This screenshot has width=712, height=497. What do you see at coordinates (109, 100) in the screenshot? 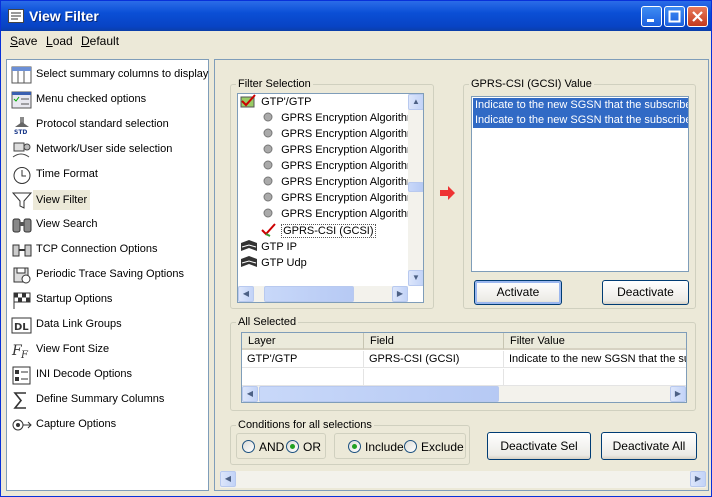
I see `nav-menu-checked-options: Menu checked options` at bounding box center [109, 100].